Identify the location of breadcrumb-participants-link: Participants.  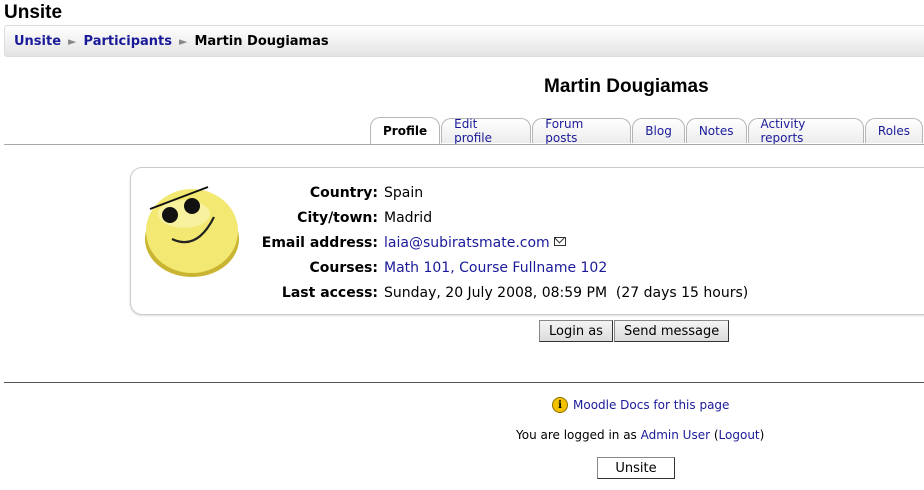
(128, 41).